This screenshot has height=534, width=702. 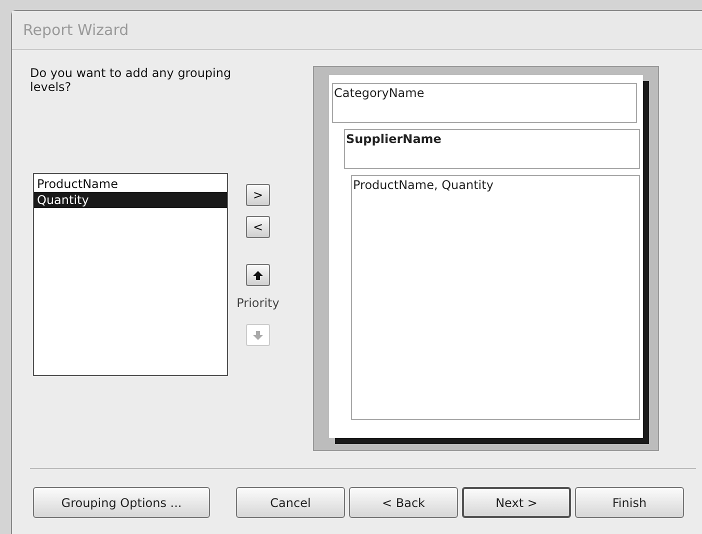 I want to click on move-button: <, so click(x=258, y=227).